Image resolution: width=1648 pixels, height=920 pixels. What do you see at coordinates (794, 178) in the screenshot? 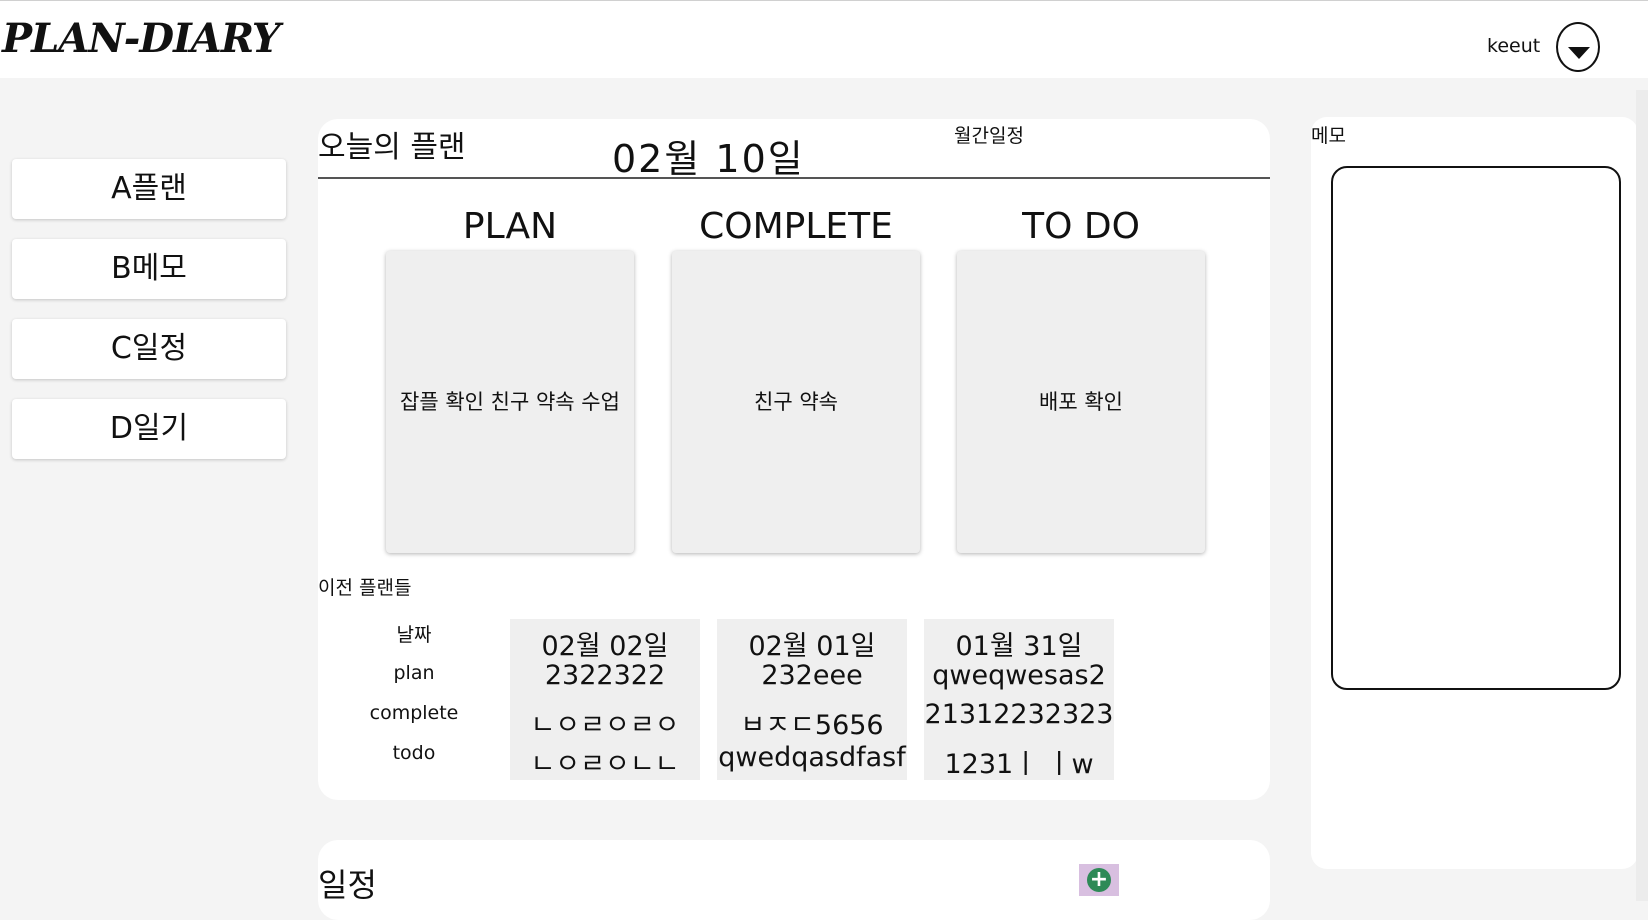
I see `title-divider` at bounding box center [794, 178].